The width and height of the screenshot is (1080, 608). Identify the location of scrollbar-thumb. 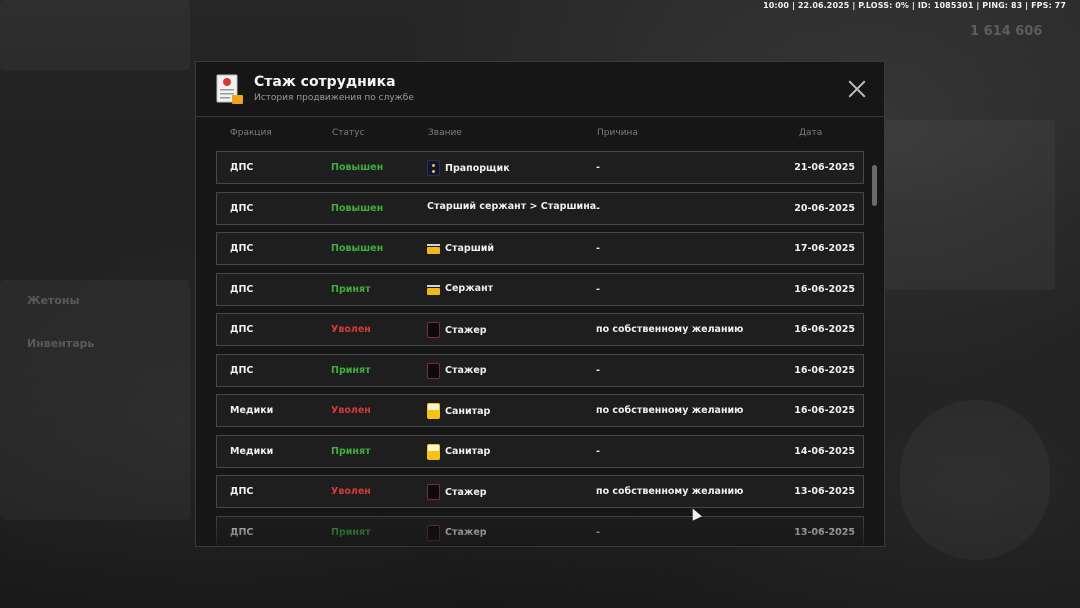
(874, 185).